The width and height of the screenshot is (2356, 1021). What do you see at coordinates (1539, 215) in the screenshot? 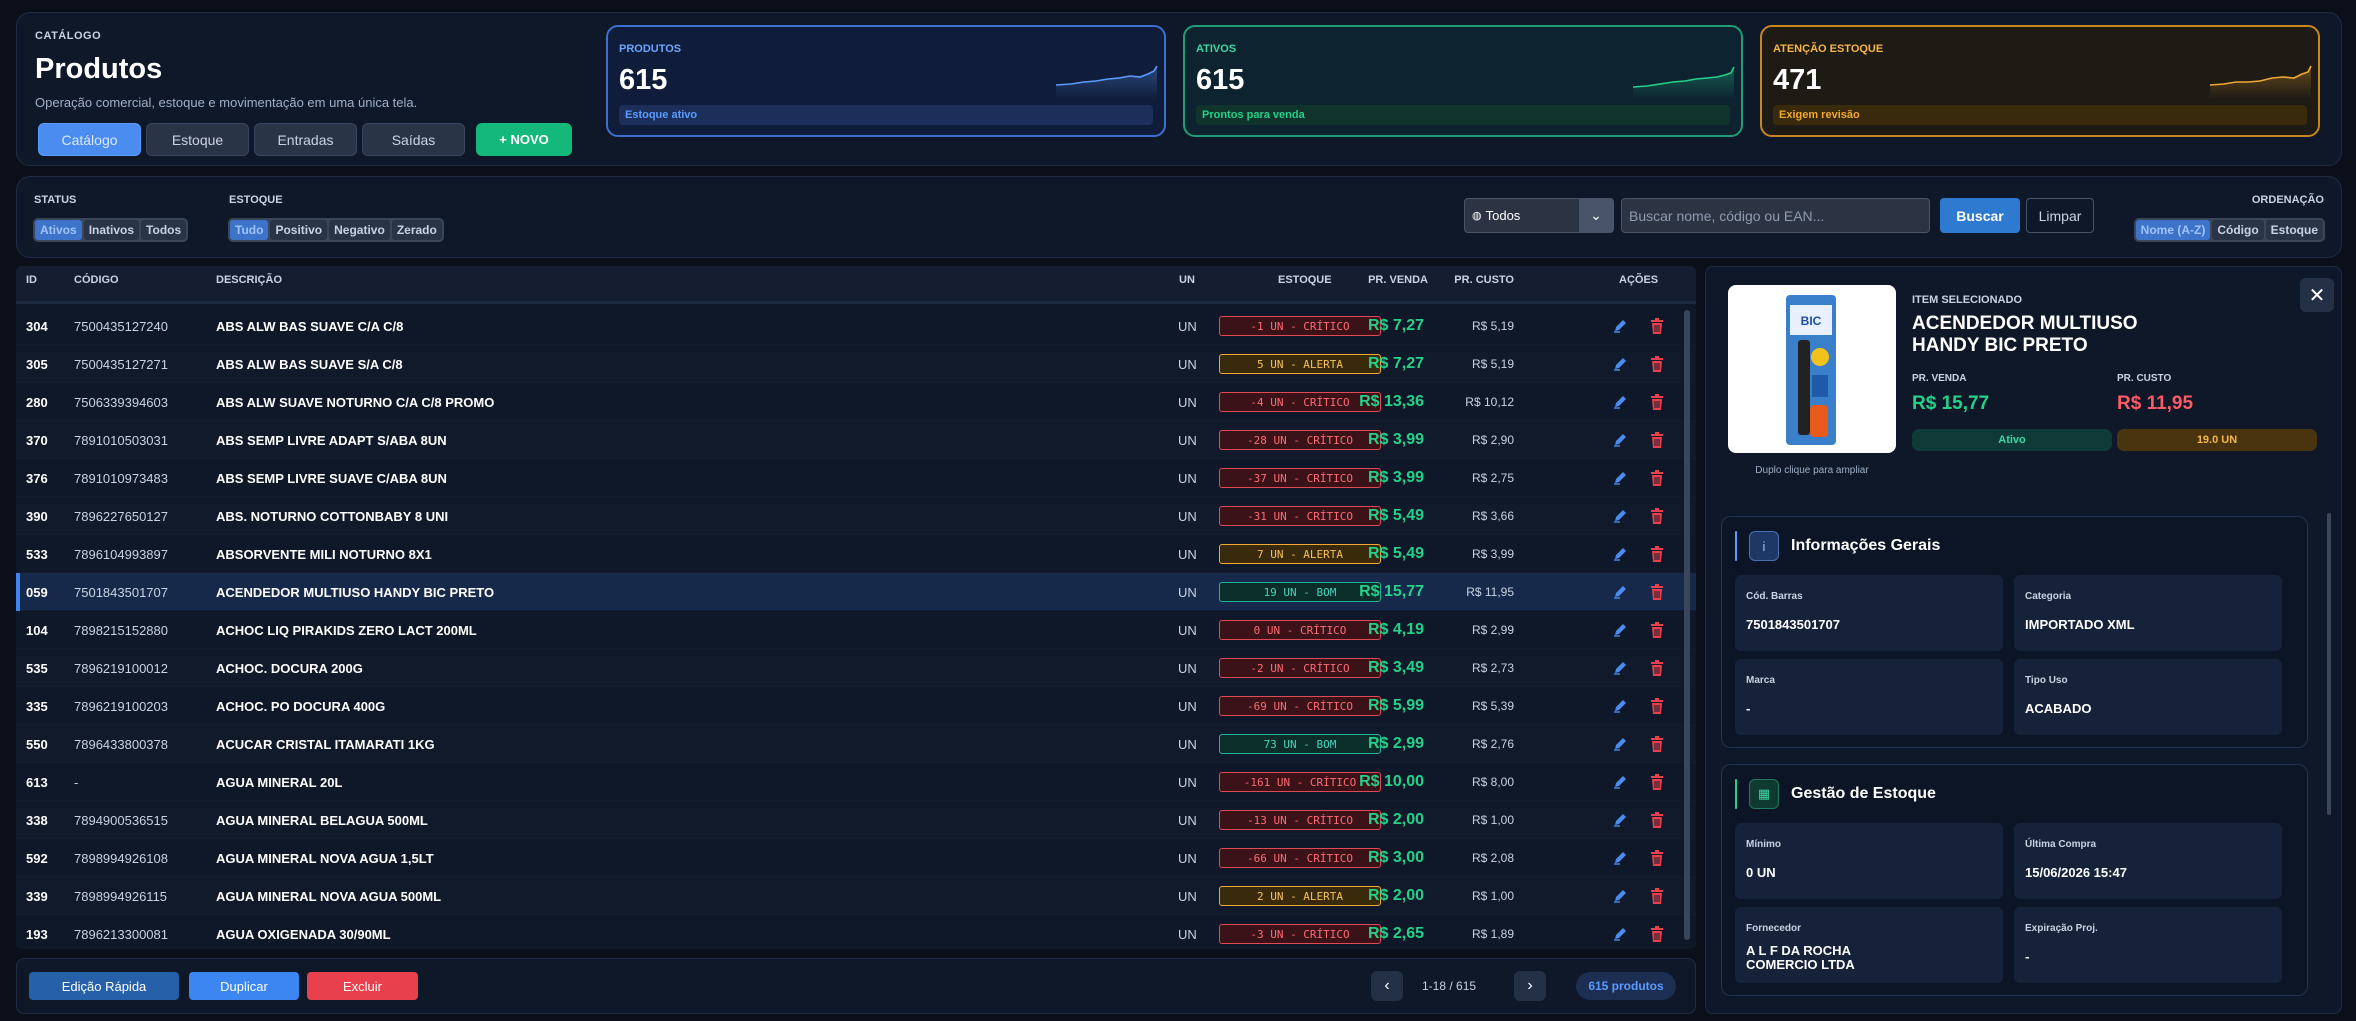
I see `estoque-select: ◍ Todos ⌄` at bounding box center [1539, 215].